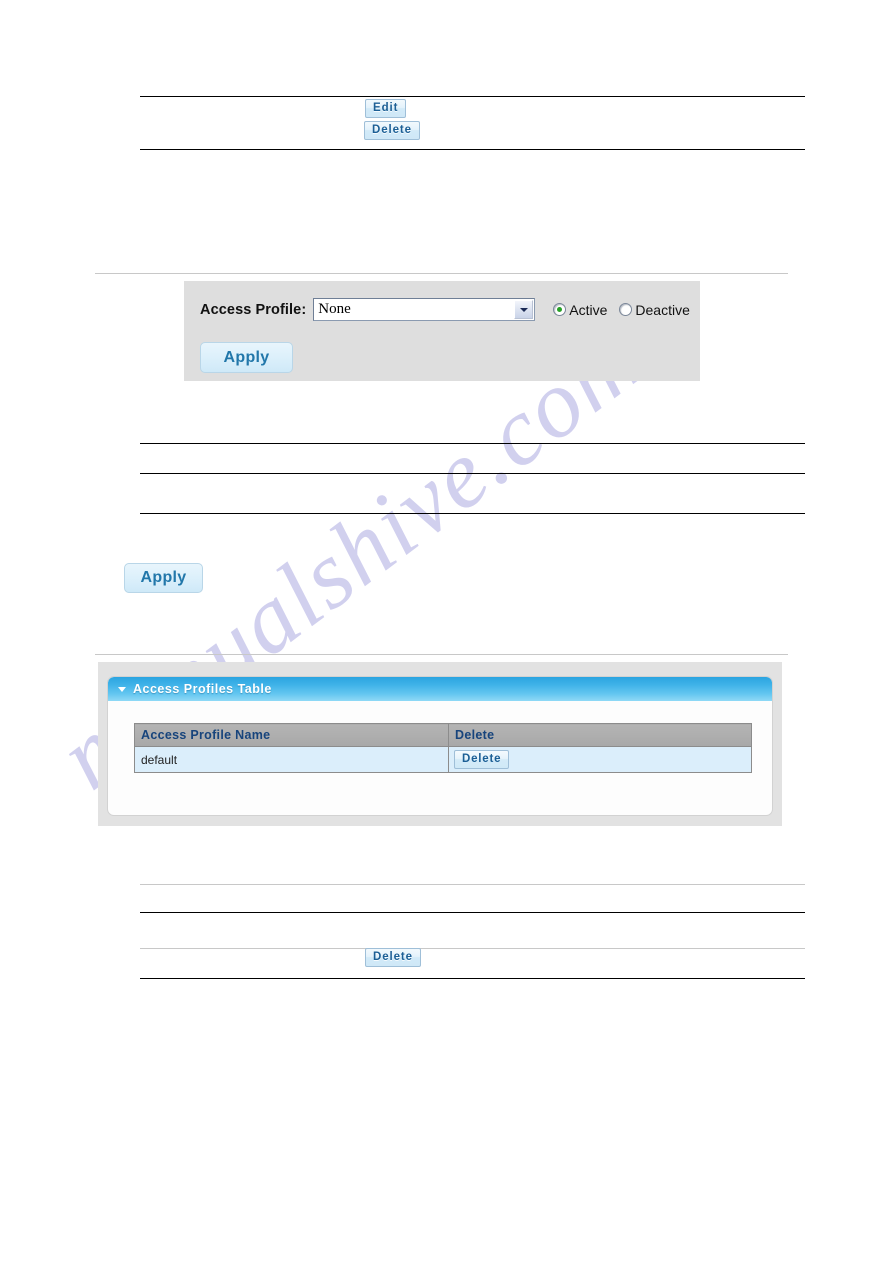 Image resolution: width=893 pixels, height=1263 pixels. I want to click on delete-button-top: Delete, so click(392, 130).